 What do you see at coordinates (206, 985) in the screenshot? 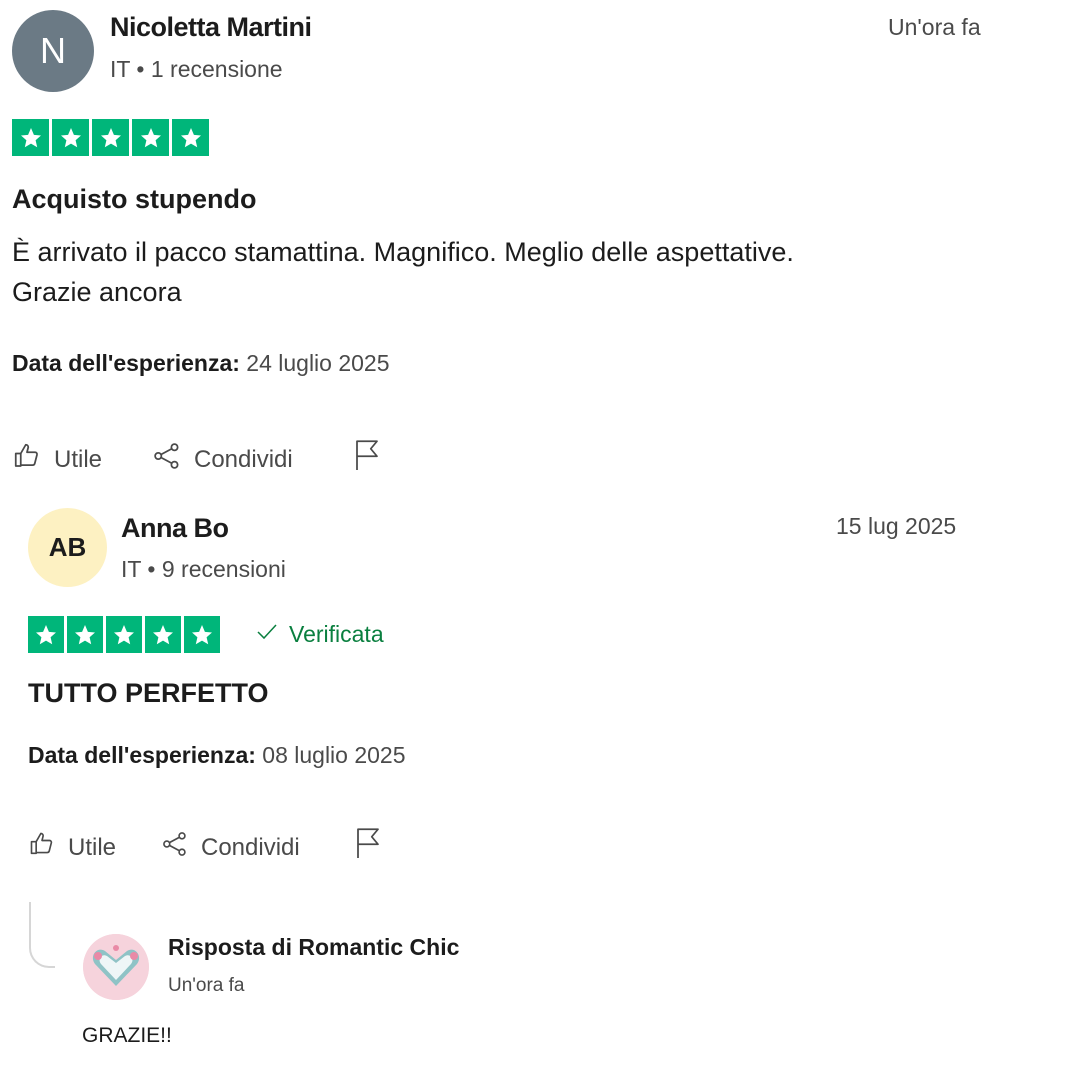
I see `reply-time: Un'ora fa` at bounding box center [206, 985].